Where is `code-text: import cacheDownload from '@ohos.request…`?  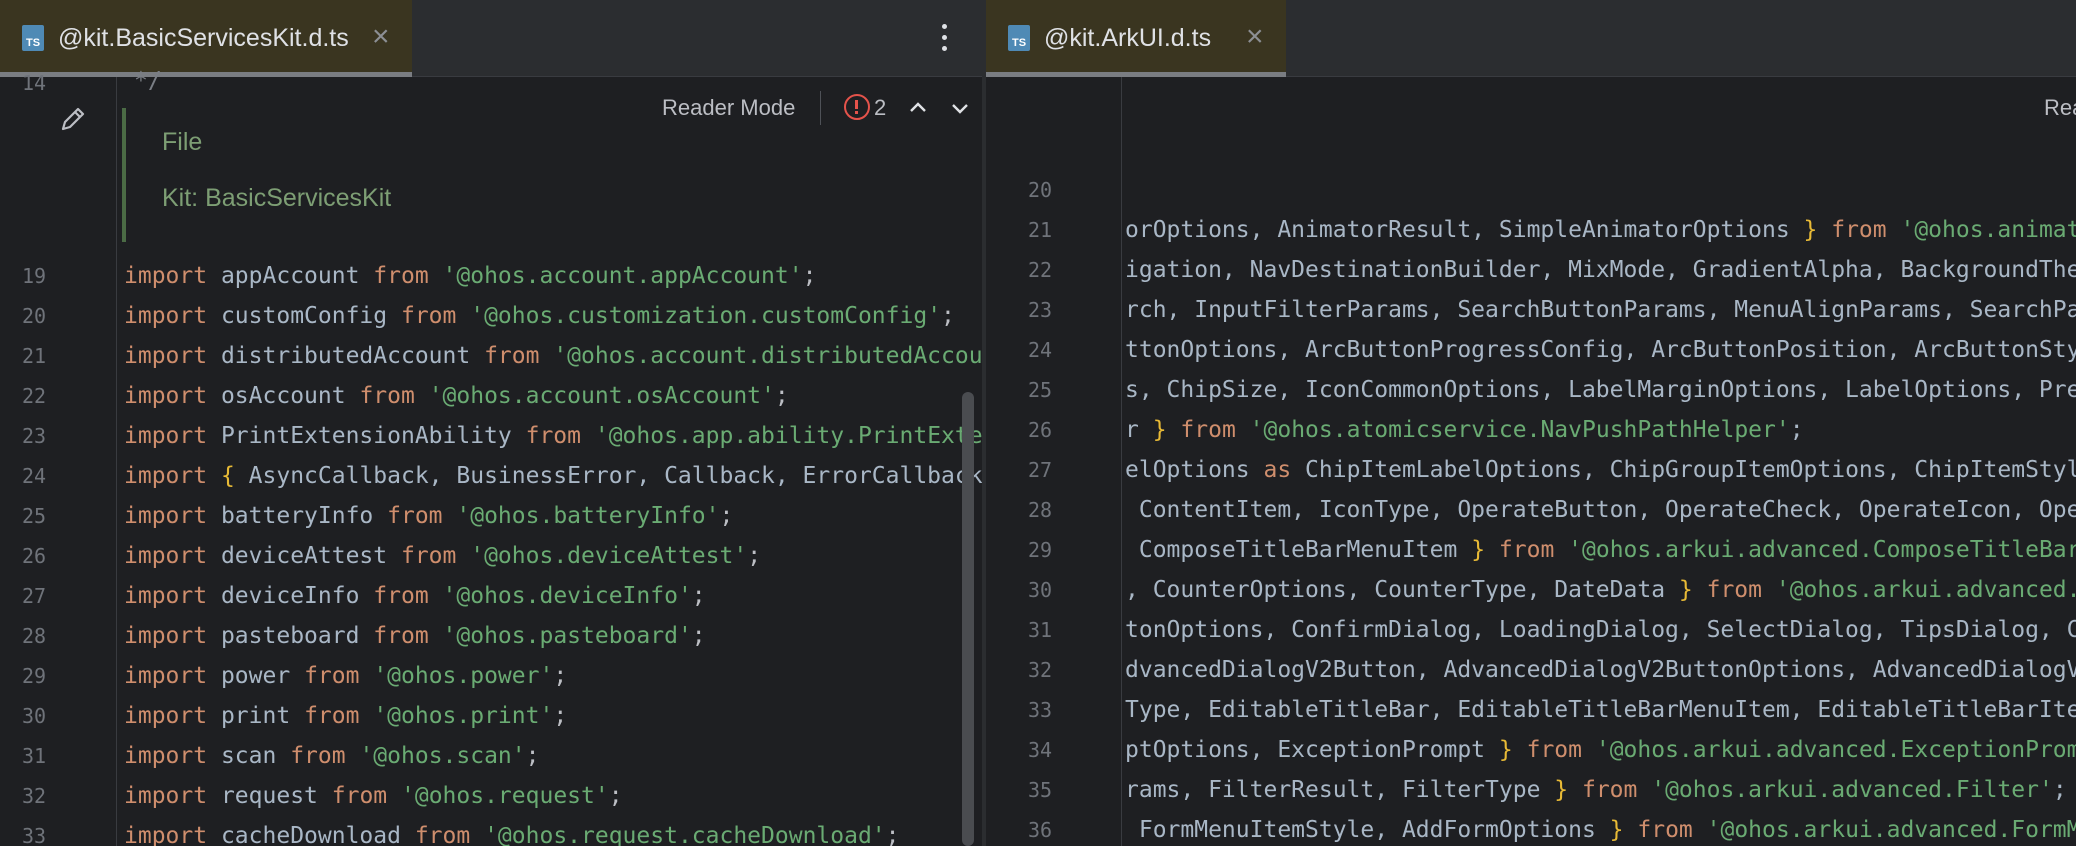
code-text: import cacheDownload from '@ohos.request… is located at coordinates (512, 831).